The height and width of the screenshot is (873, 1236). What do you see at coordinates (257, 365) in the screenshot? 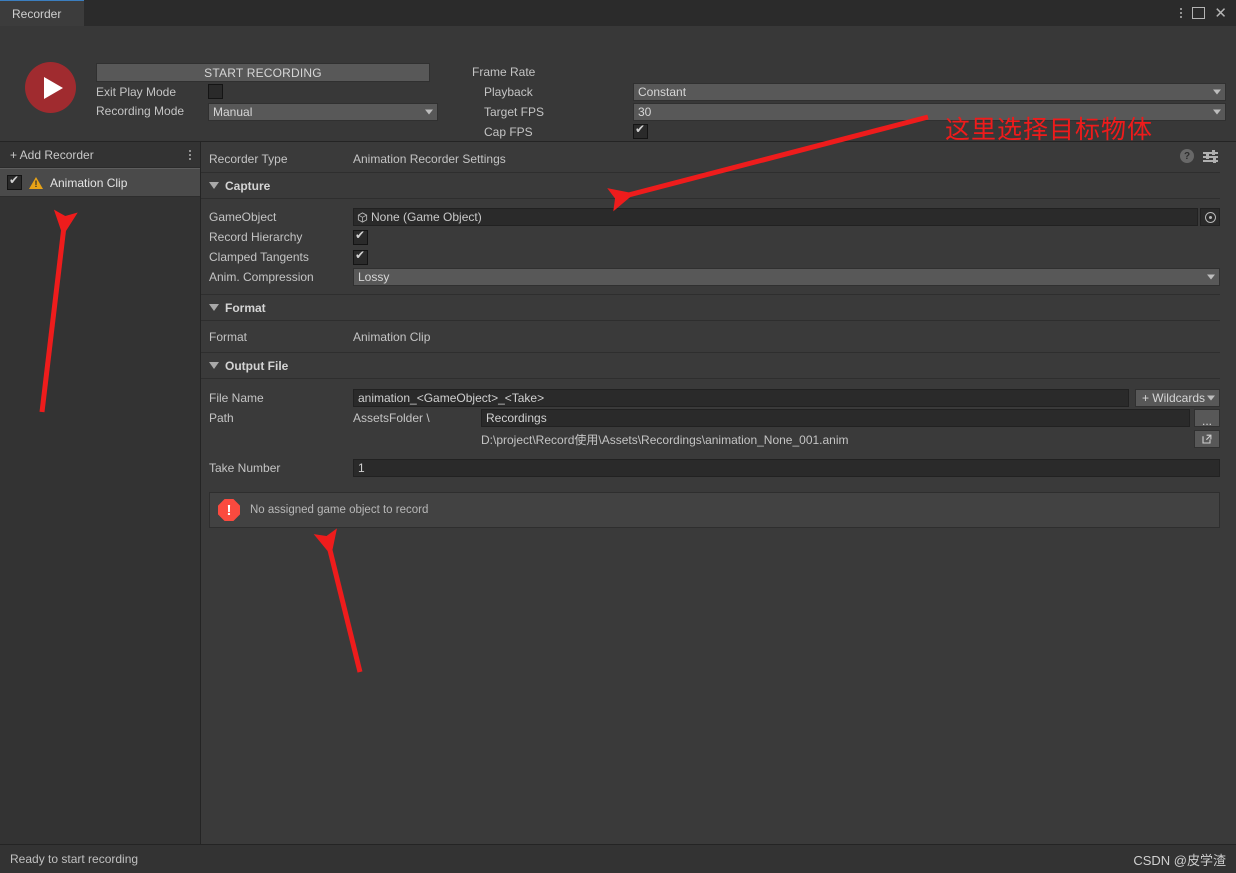
I see `output-file-header-label: Output File` at bounding box center [257, 365].